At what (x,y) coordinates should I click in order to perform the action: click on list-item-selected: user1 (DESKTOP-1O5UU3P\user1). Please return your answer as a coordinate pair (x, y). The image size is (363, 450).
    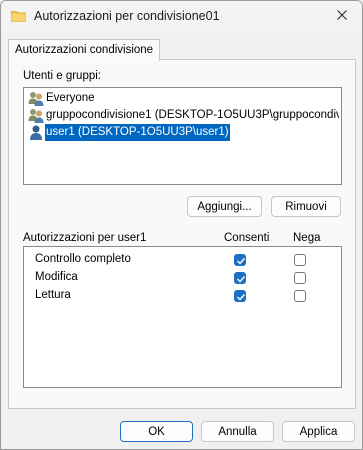
    Looking at the image, I should click on (182, 132).